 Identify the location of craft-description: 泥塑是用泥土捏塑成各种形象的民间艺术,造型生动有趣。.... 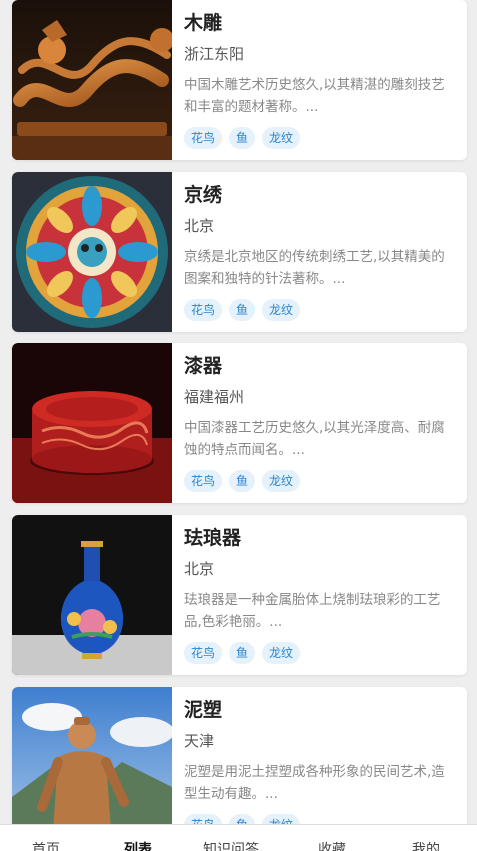
(314, 783).